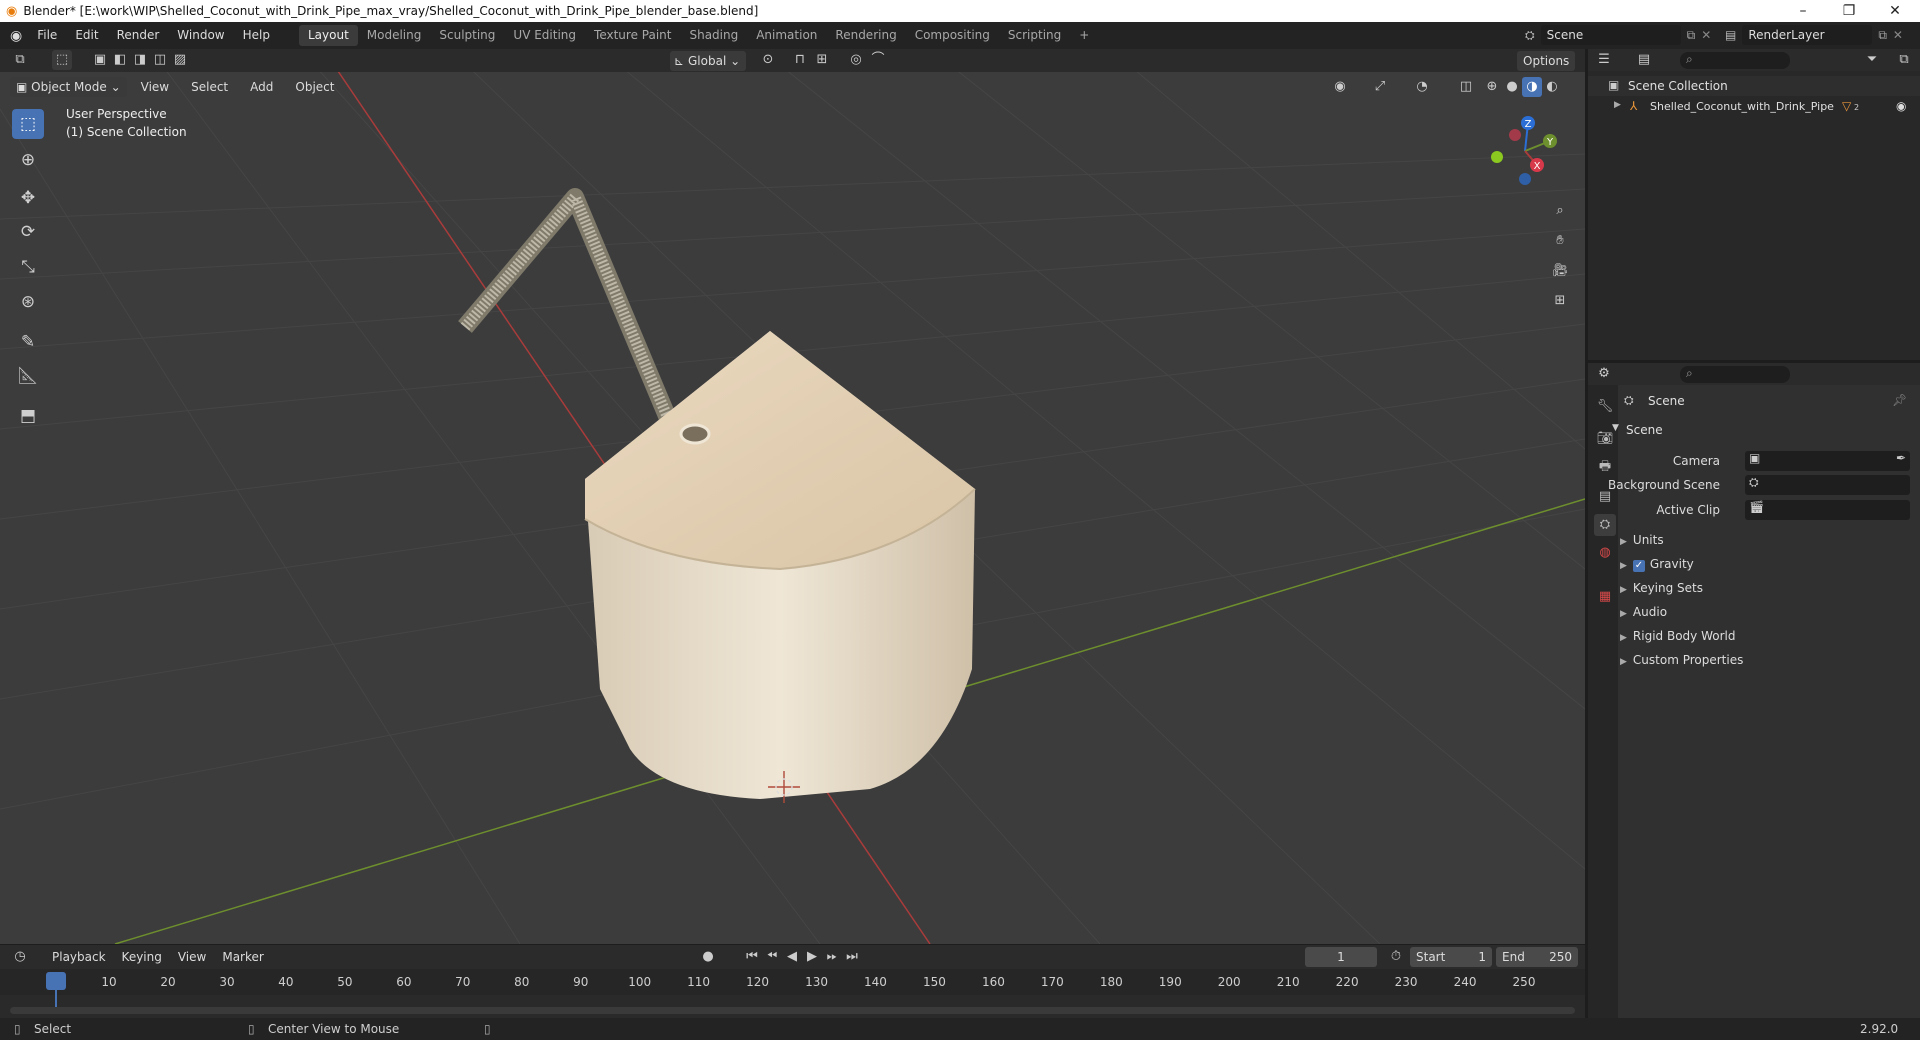 The image size is (1920, 1040). Describe the element at coordinates (1657, 564) in the screenshot. I see `subpanel-gravity: ▶ ✓ Gravity` at that location.